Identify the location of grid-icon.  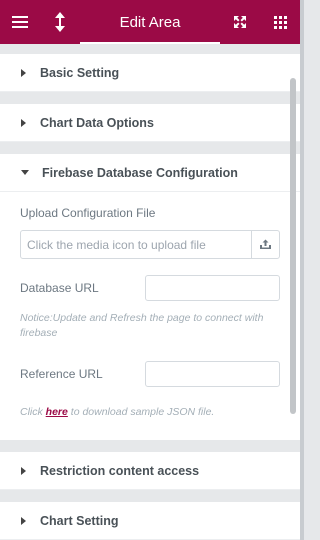
(280, 22).